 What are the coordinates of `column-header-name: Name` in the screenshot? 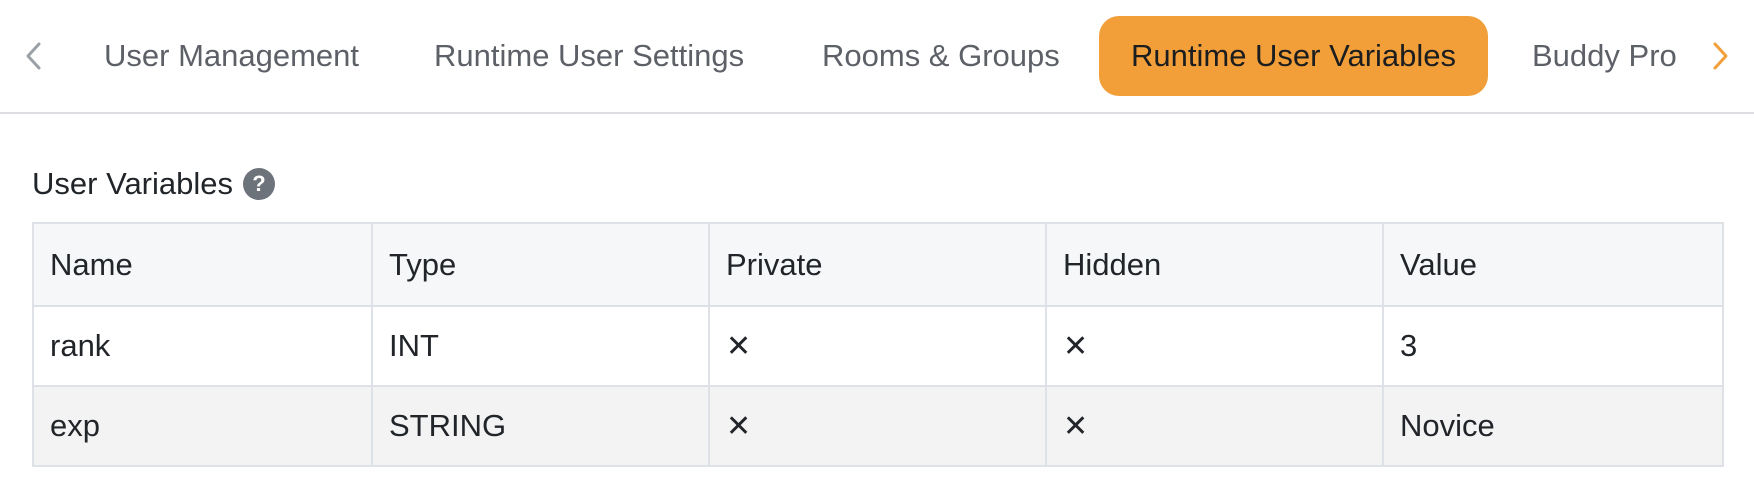 It's located at (202, 264).